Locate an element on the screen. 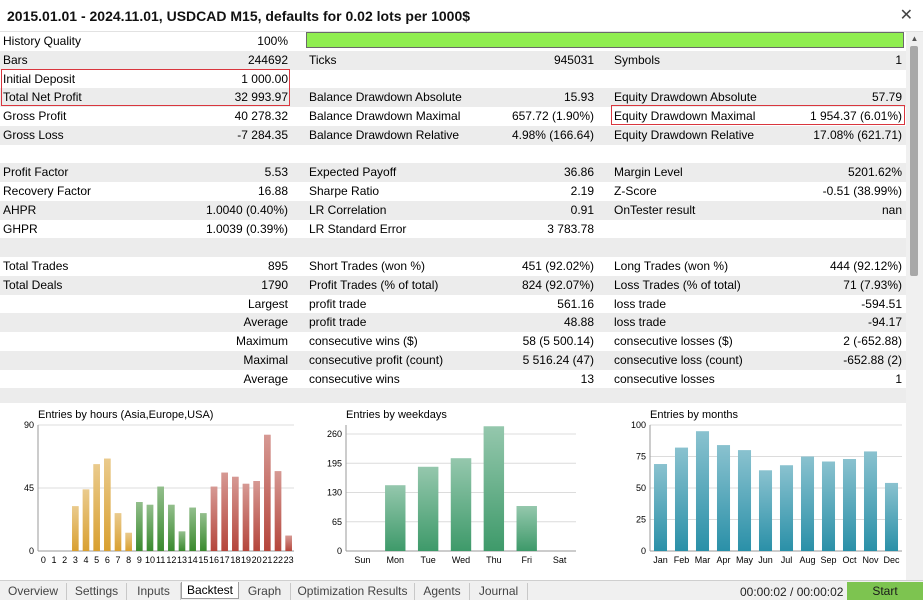 The height and width of the screenshot is (600, 923). report-label-1: Maximum is located at coordinates (261, 341).